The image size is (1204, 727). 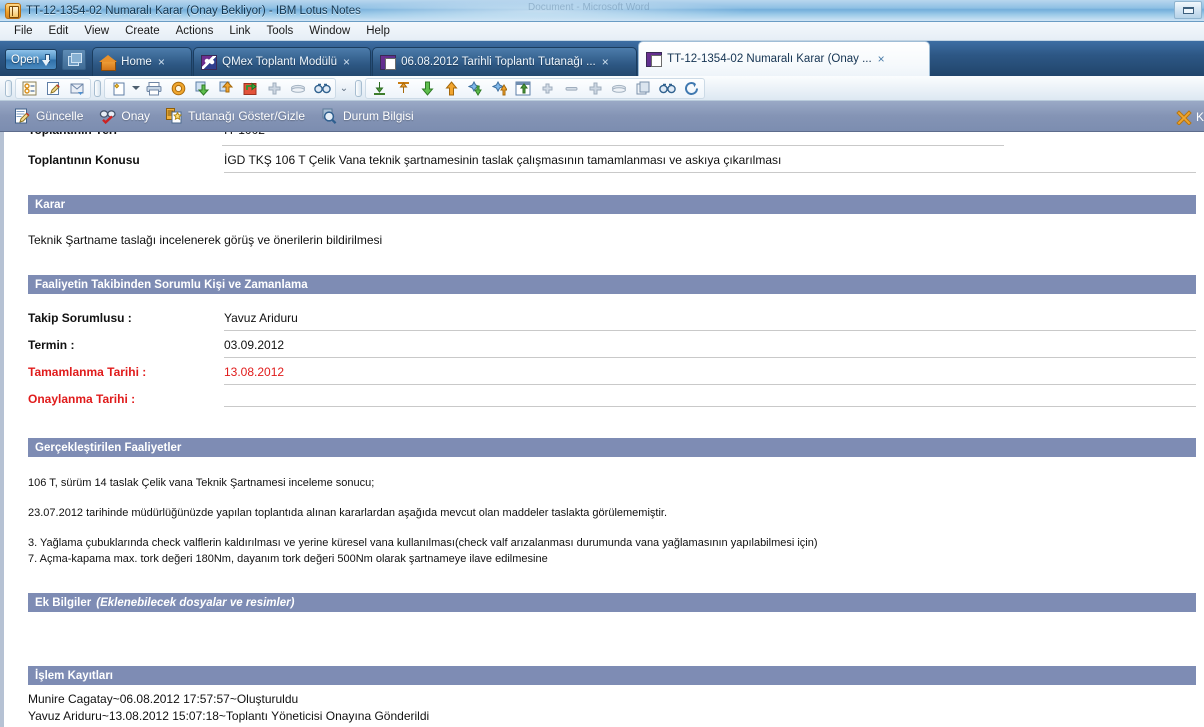 I want to click on tab-home: Home ×, so click(x=142, y=61).